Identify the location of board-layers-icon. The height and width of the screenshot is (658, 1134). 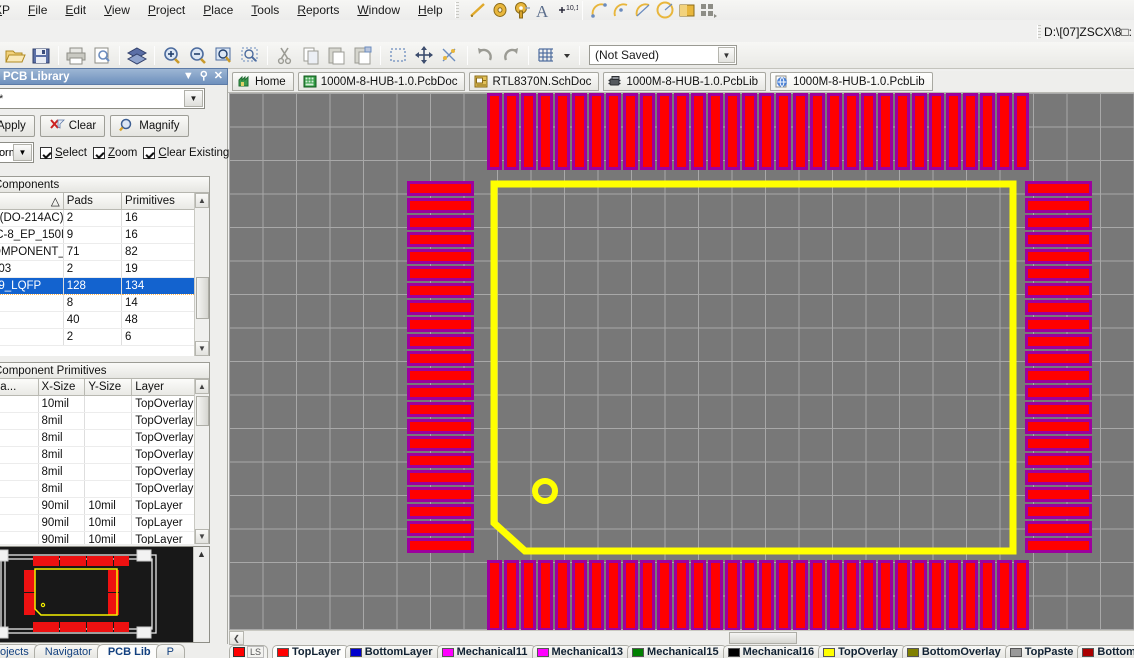
(137, 55).